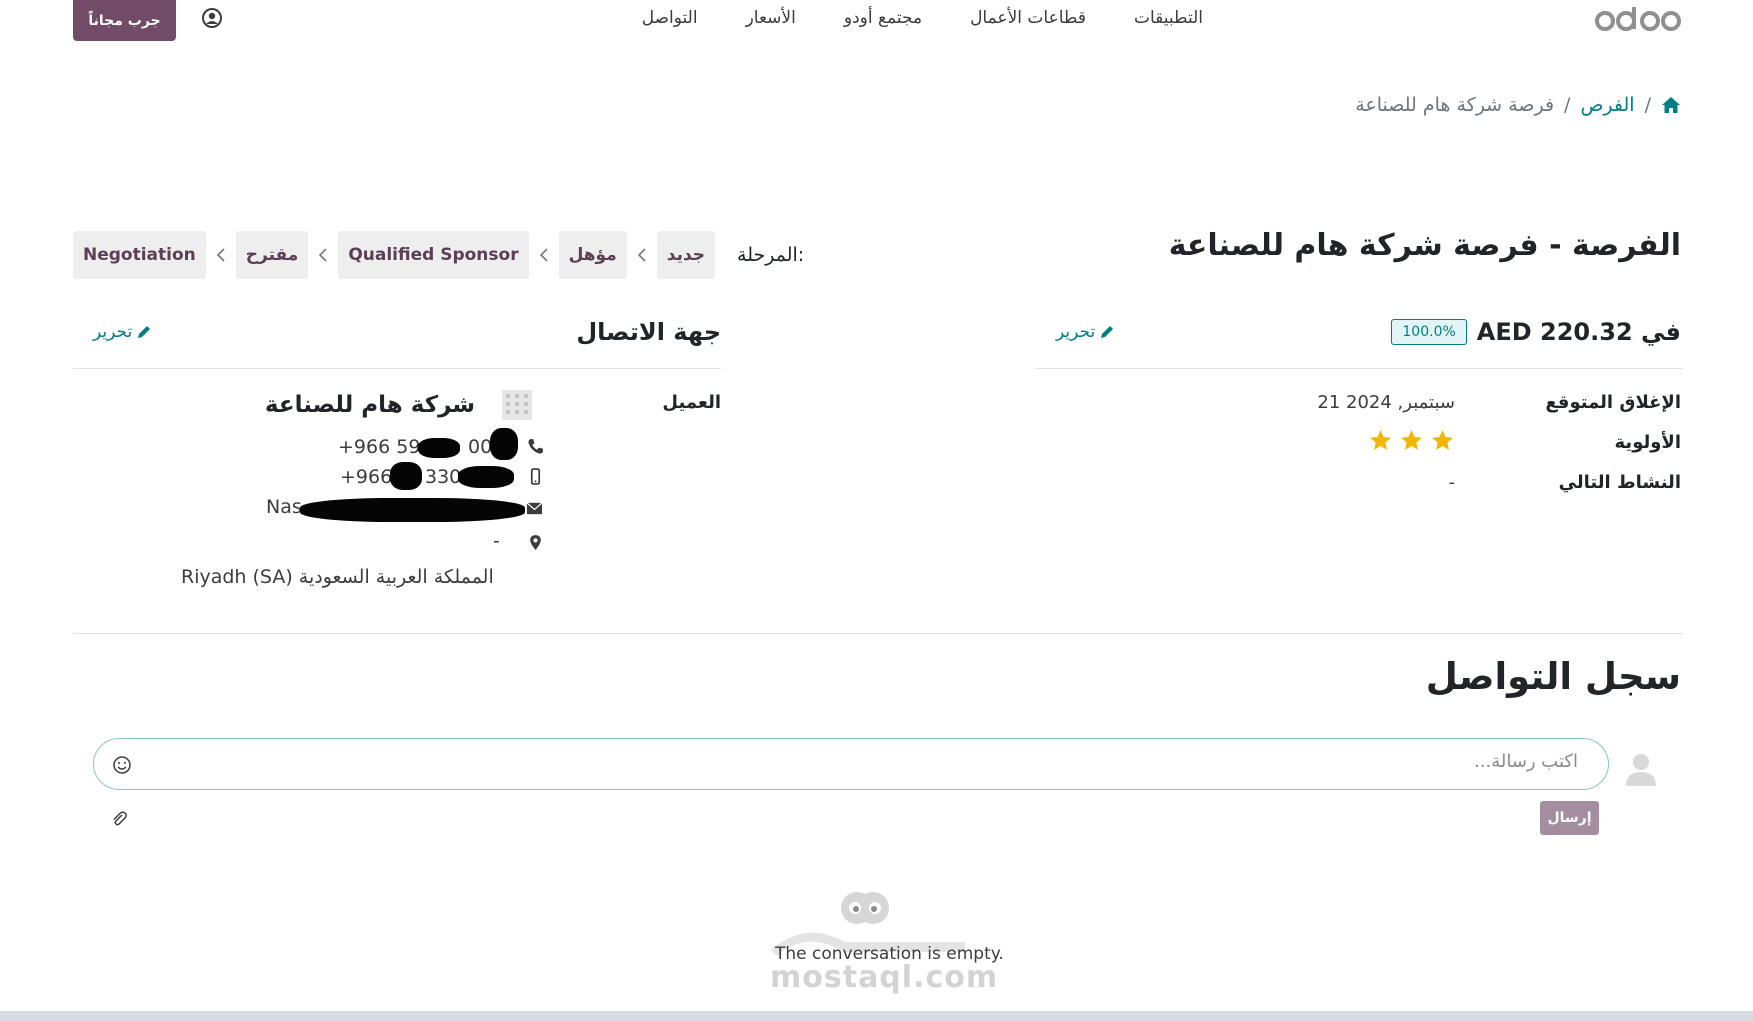 The height and width of the screenshot is (1021, 1753). Describe the element at coordinates (1429, 332) in the screenshot. I see `probability-badge: 100.0%` at that location.